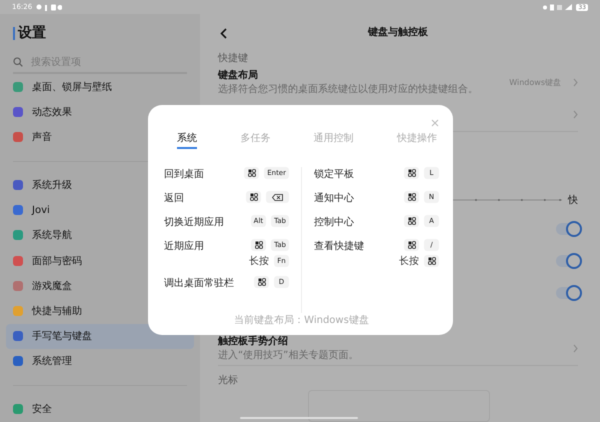  Describe the element at coordinates (187, 140) in the screenshot. I see `dialog-tab: 系统` at that location.